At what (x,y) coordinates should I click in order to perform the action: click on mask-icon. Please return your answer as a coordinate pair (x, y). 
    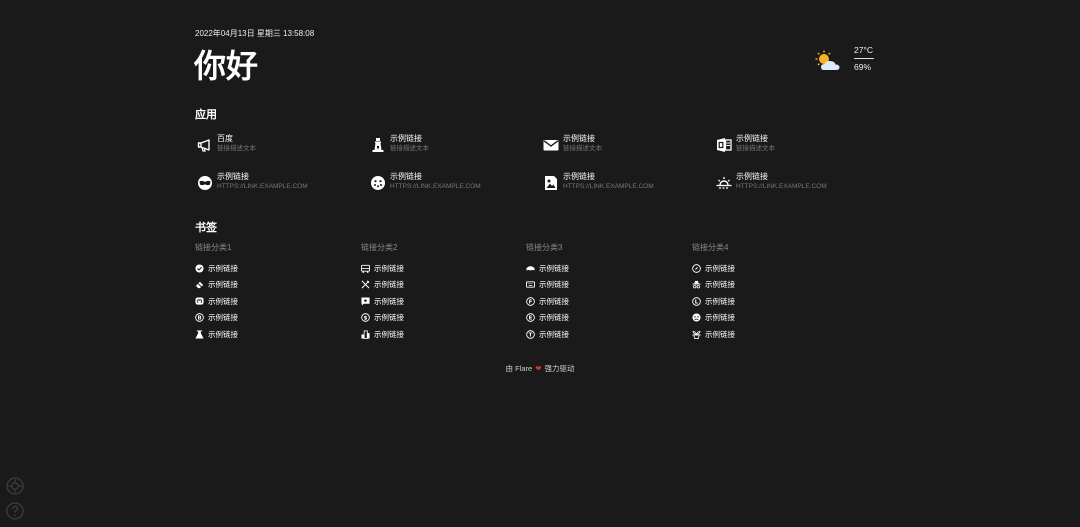
    Looking at the image, I should click on (205, 183).